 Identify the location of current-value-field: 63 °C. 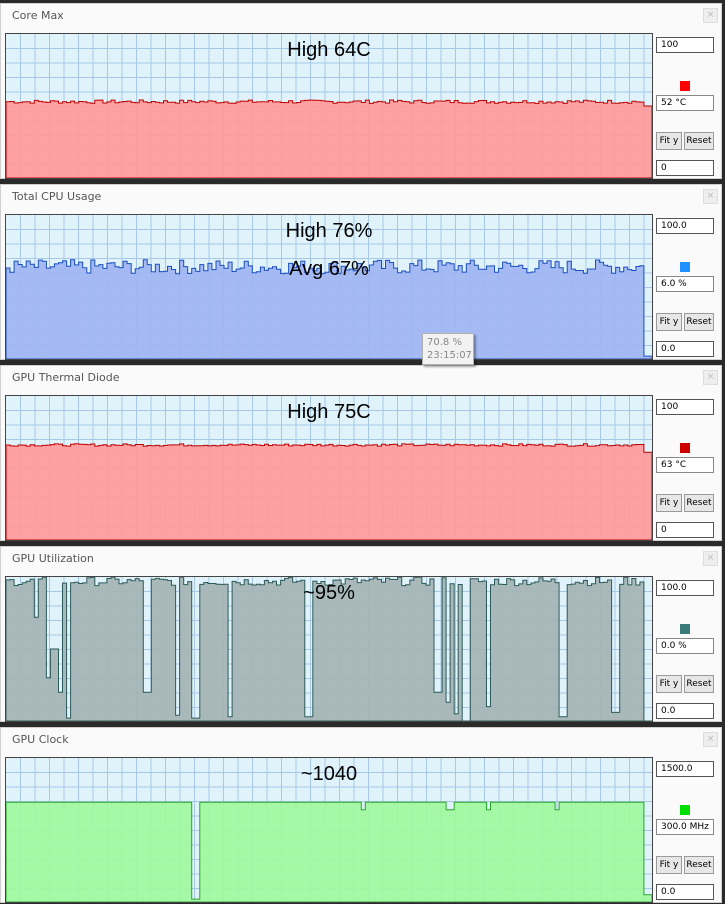
(685, 465).